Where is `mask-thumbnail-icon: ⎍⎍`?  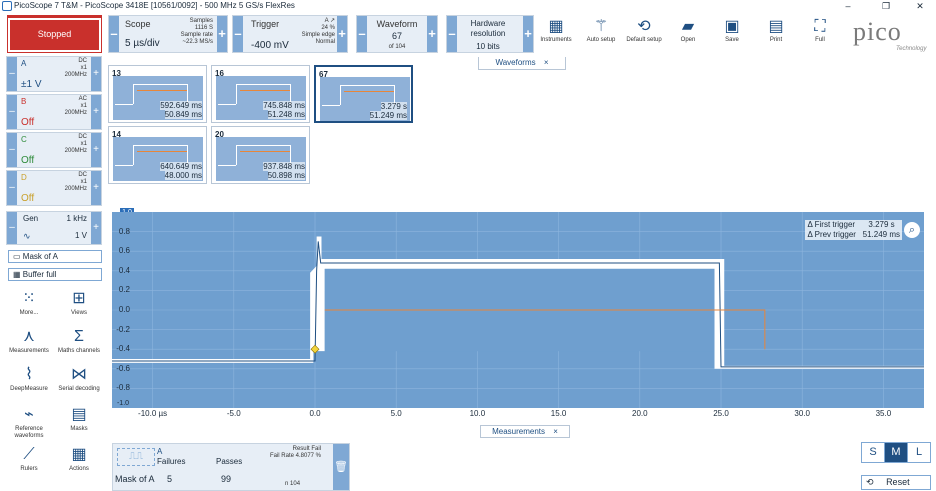
mask-thumbnail-icon: ⎍⎍ is located at coordinates (136, 457).